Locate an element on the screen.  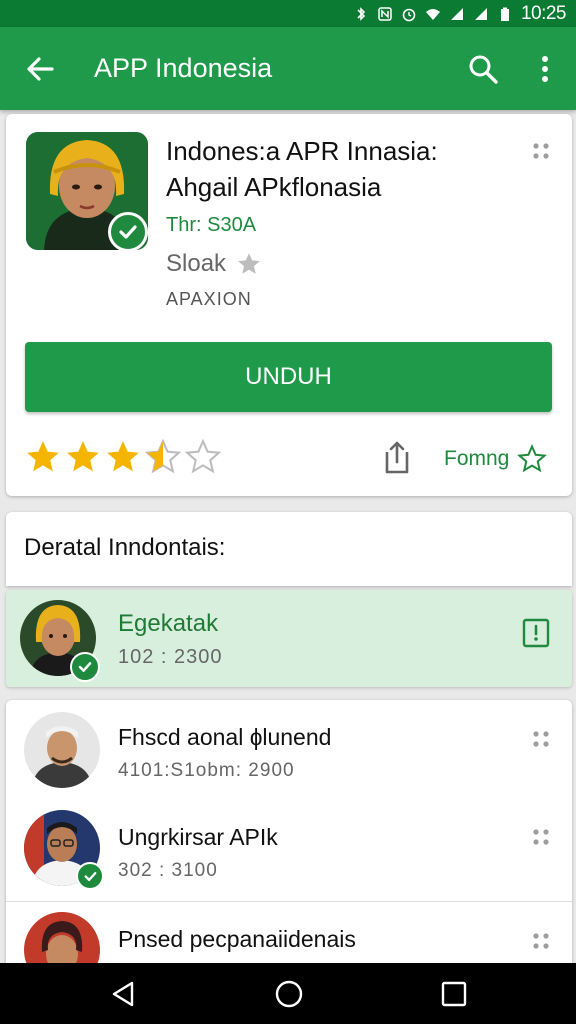
app-size-text: Sloak is located at coordinates (196, 263).